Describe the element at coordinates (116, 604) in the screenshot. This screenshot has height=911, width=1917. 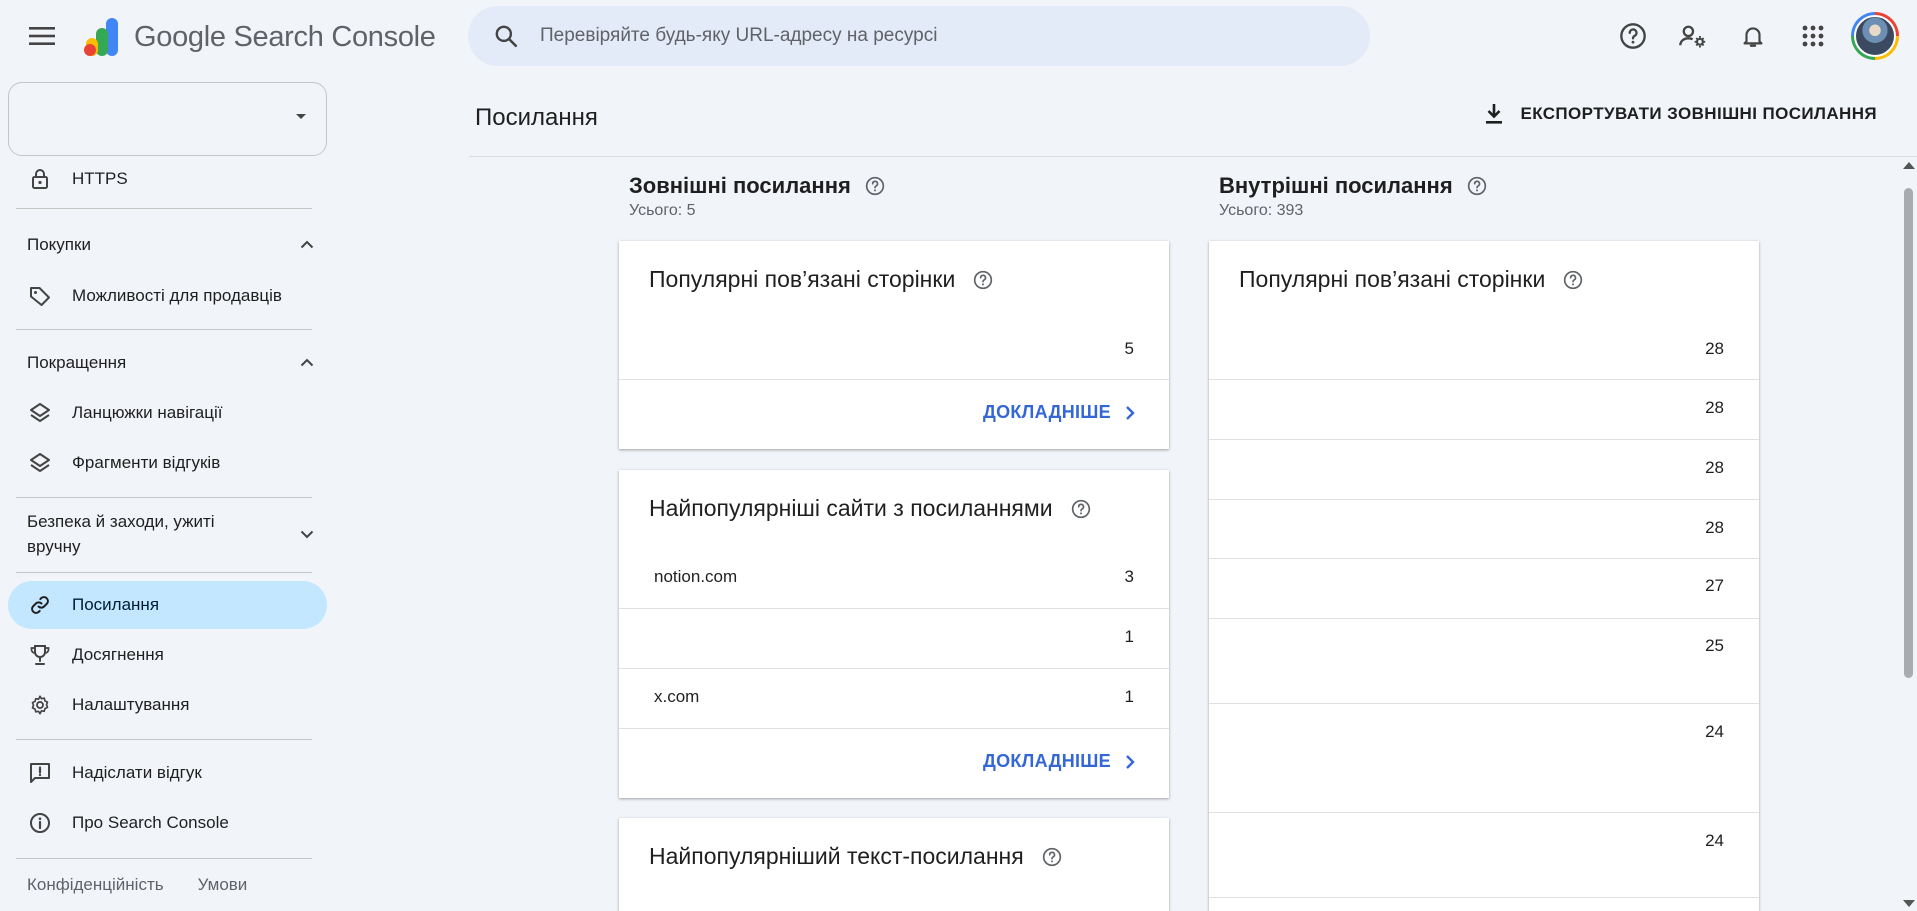
I see `sidebar-item-label: Посилання` at that location.